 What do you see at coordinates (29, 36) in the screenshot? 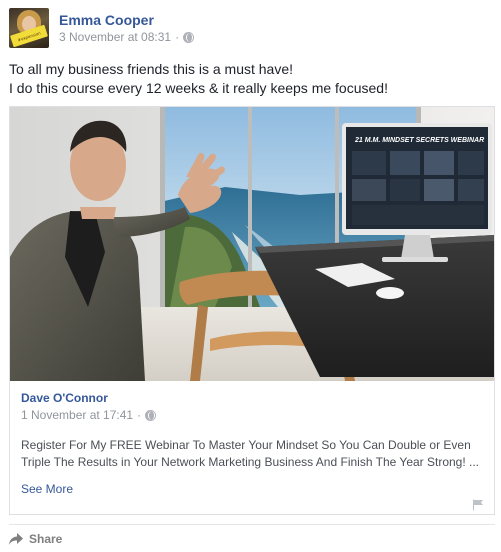
I see `avatar-sign-text: #expansion` at bounding box center [29, 36].